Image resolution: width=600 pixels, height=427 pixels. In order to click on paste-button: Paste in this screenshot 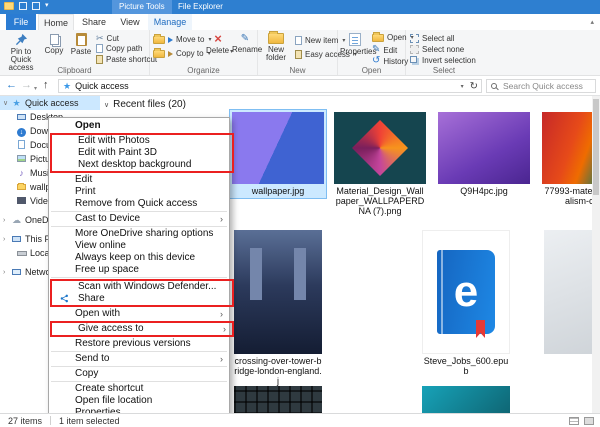, I will do `click(81, 44)`.